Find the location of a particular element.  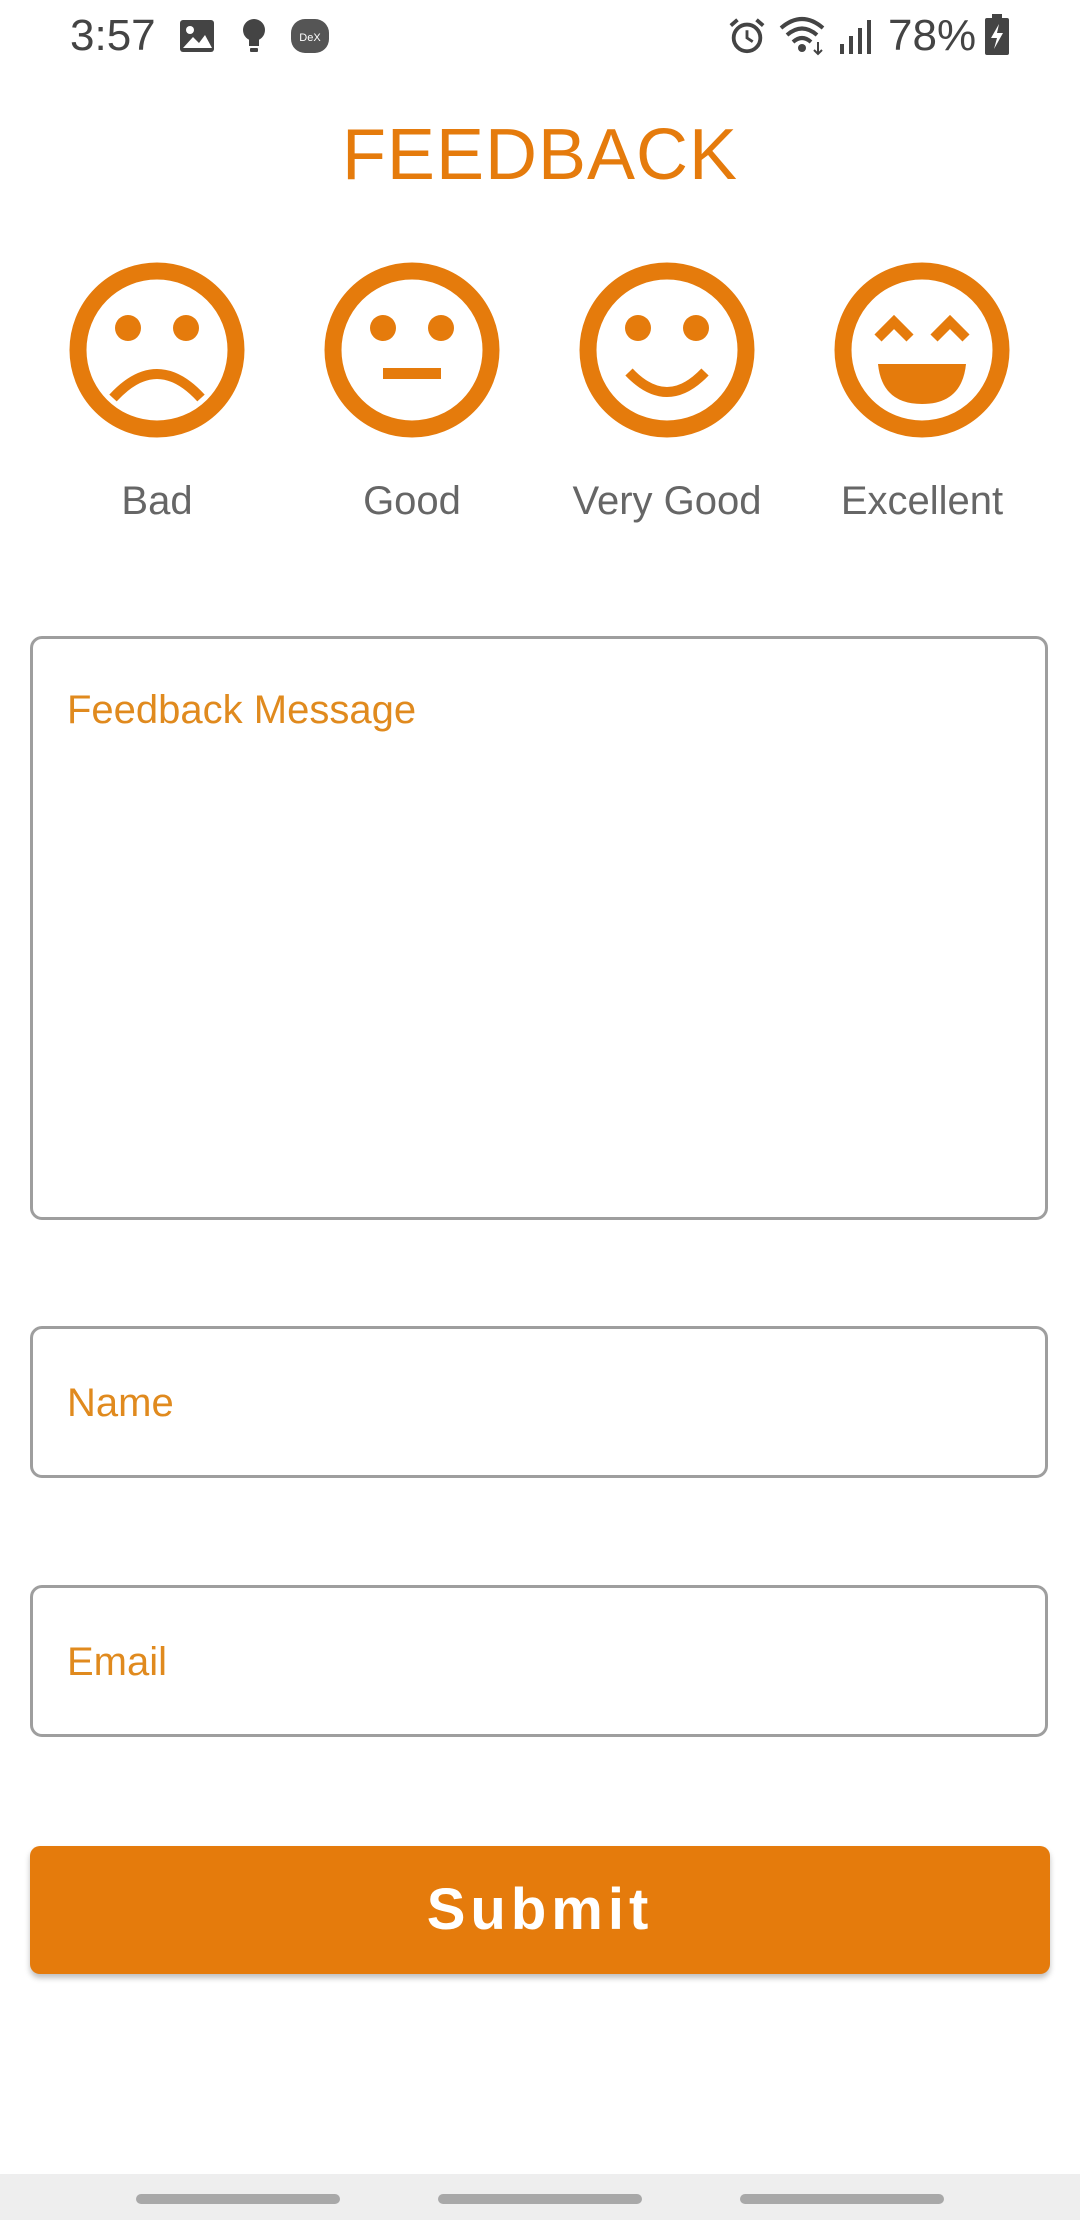

image-icon is located at coordinates (197, 36).